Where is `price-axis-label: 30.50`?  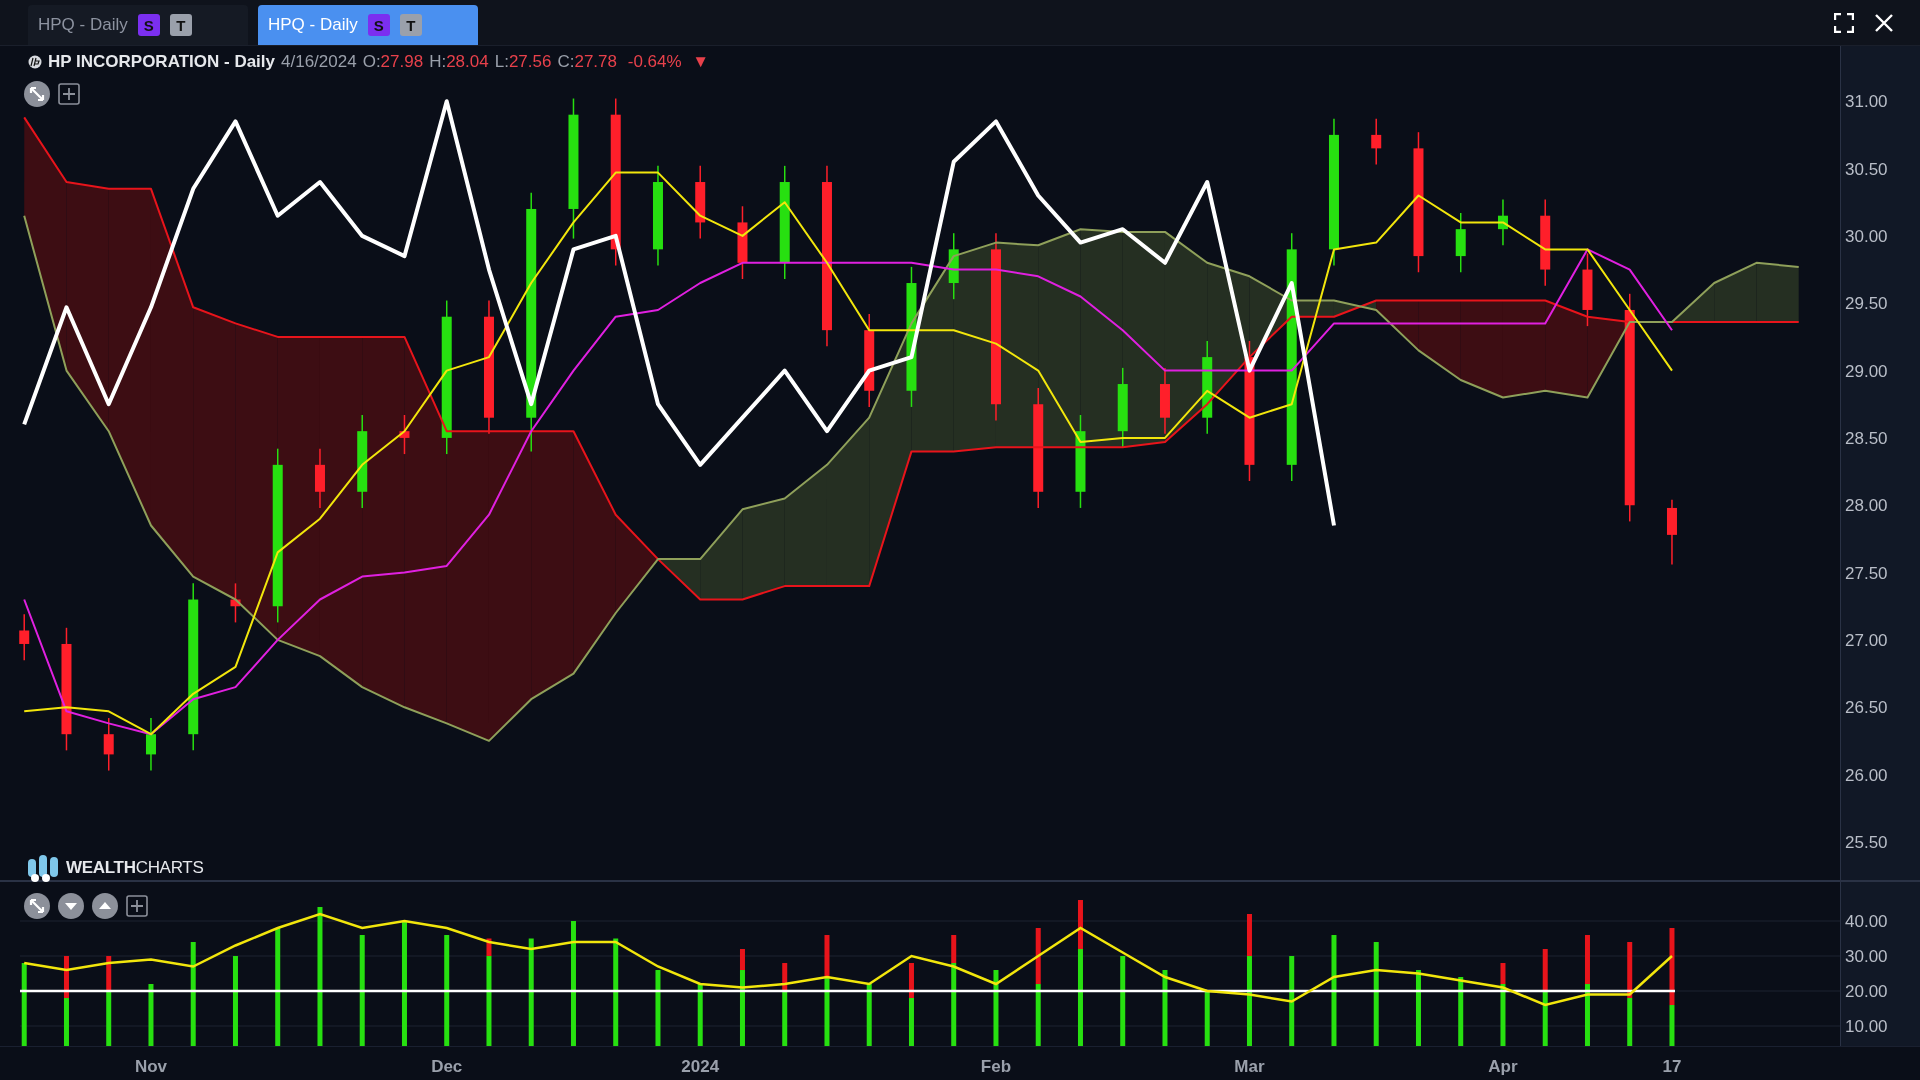
price-axis-label: 30.50 is located at coordinates (1866, 169).